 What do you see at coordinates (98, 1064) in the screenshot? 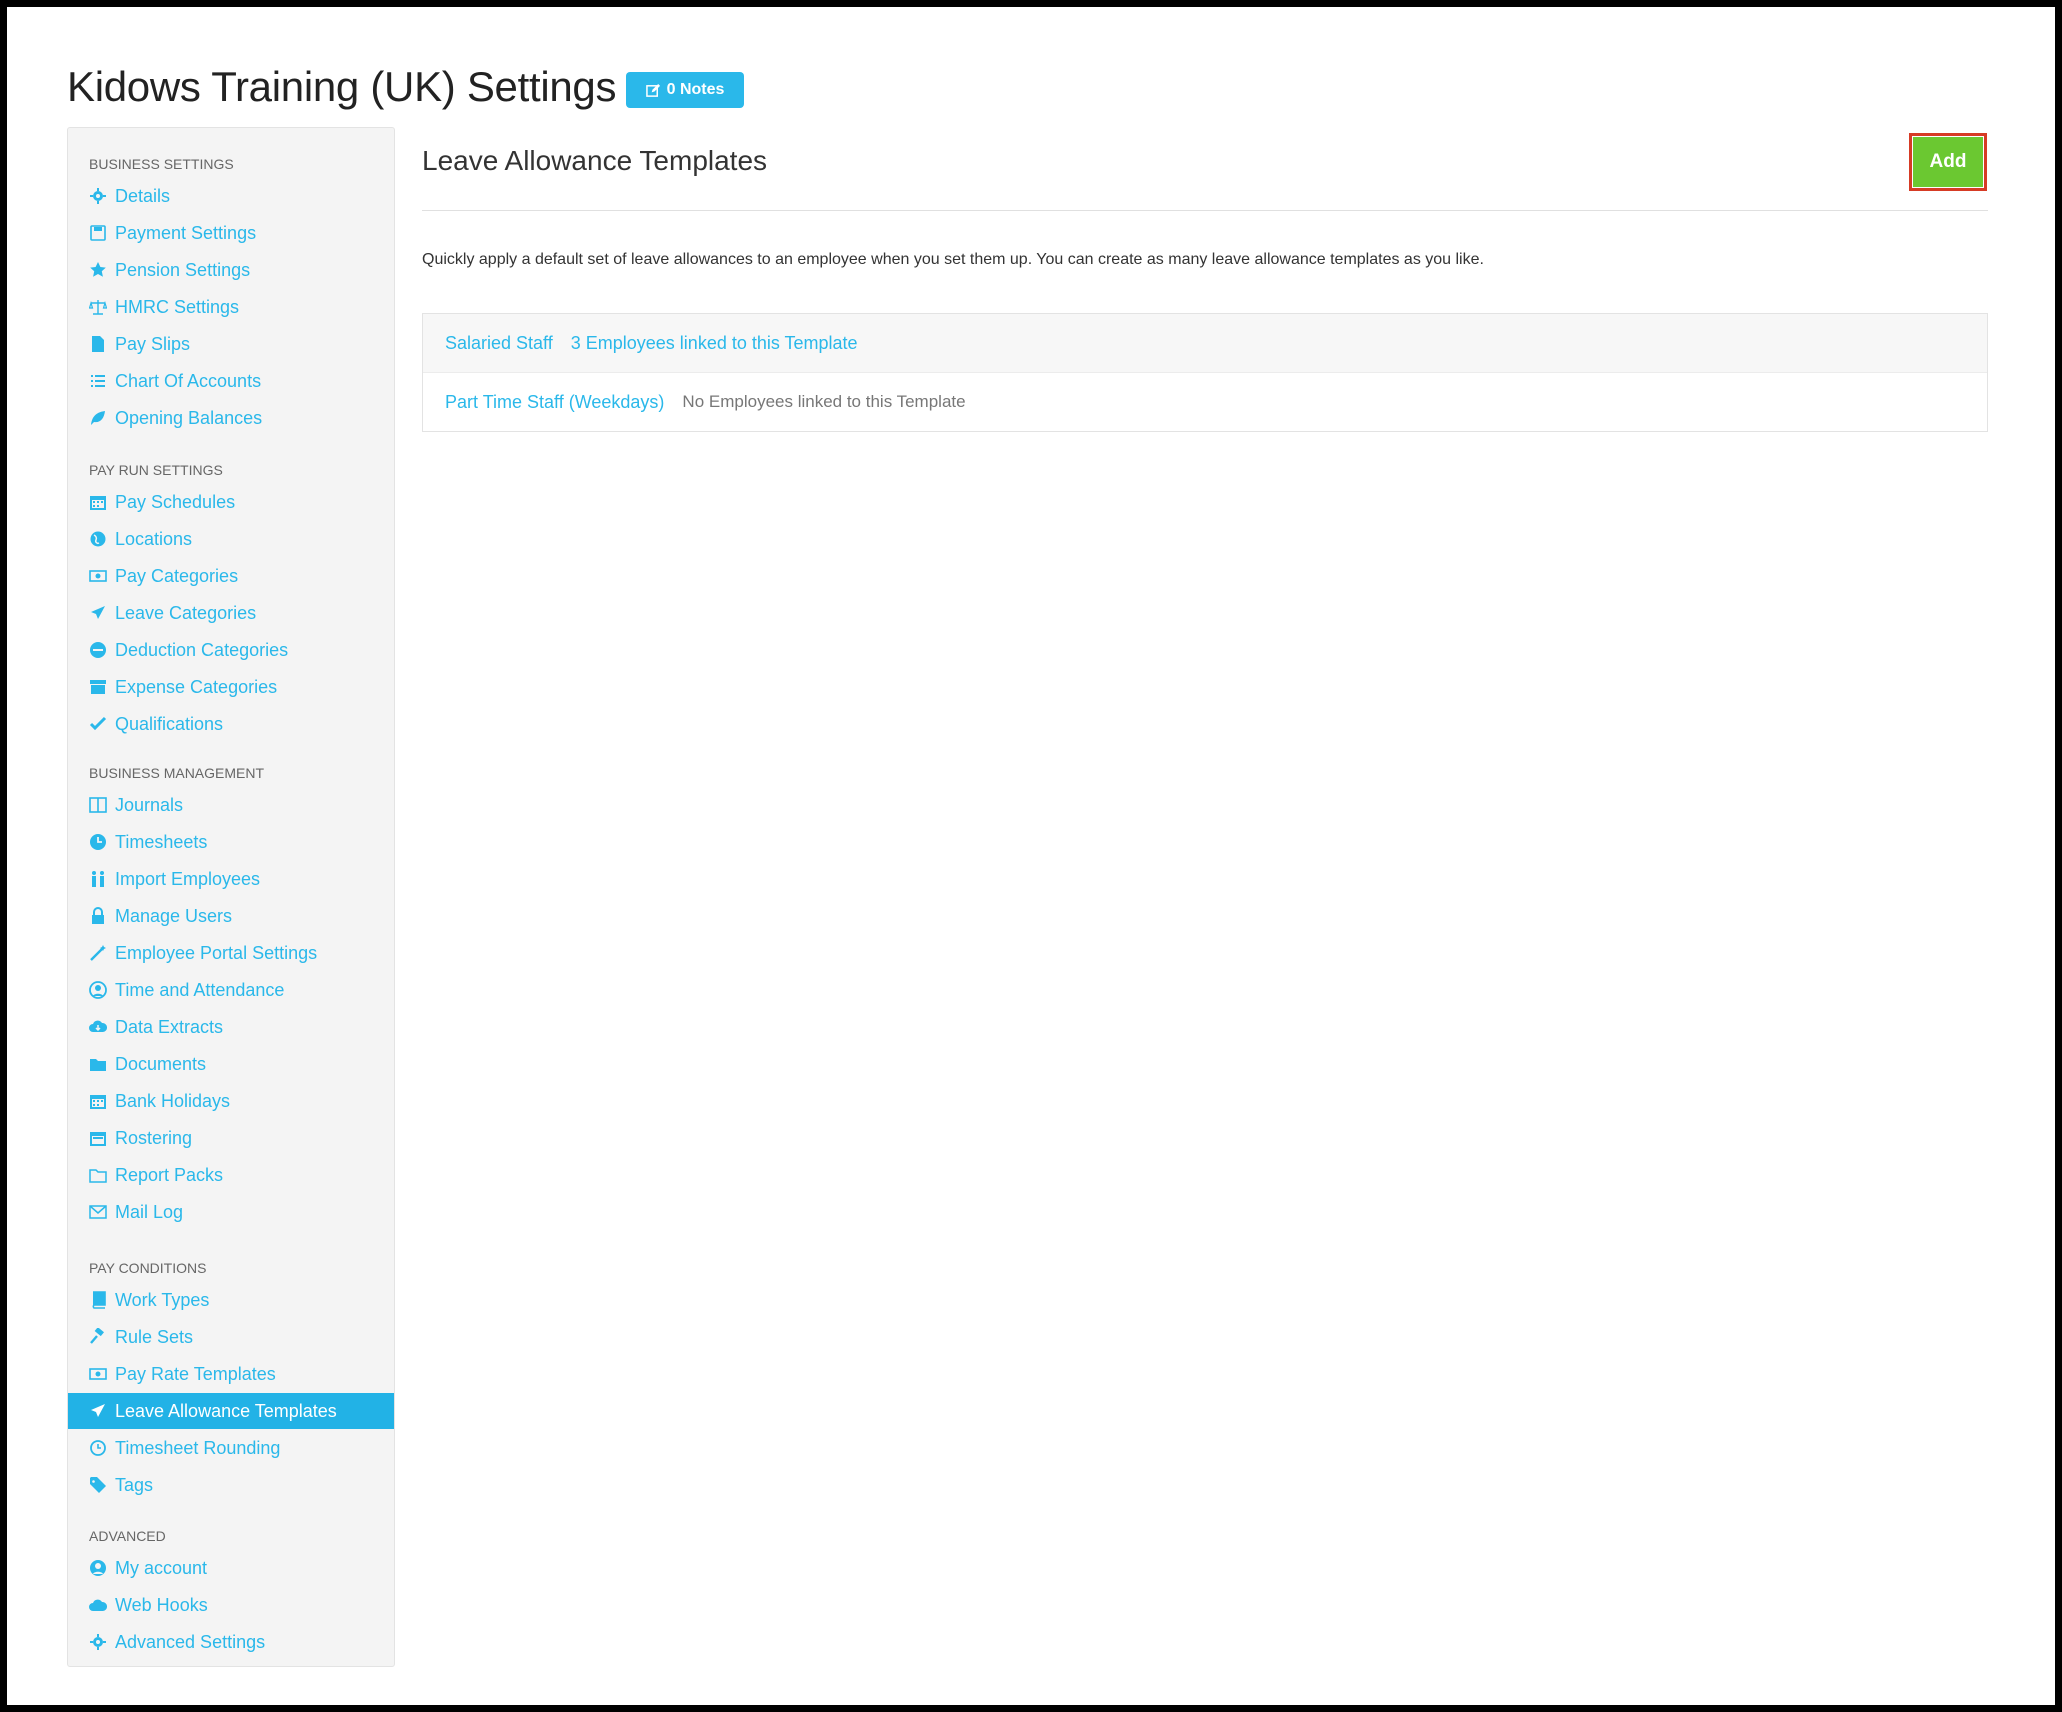
I see `folder-icon` at bounding box center [98, 1064].